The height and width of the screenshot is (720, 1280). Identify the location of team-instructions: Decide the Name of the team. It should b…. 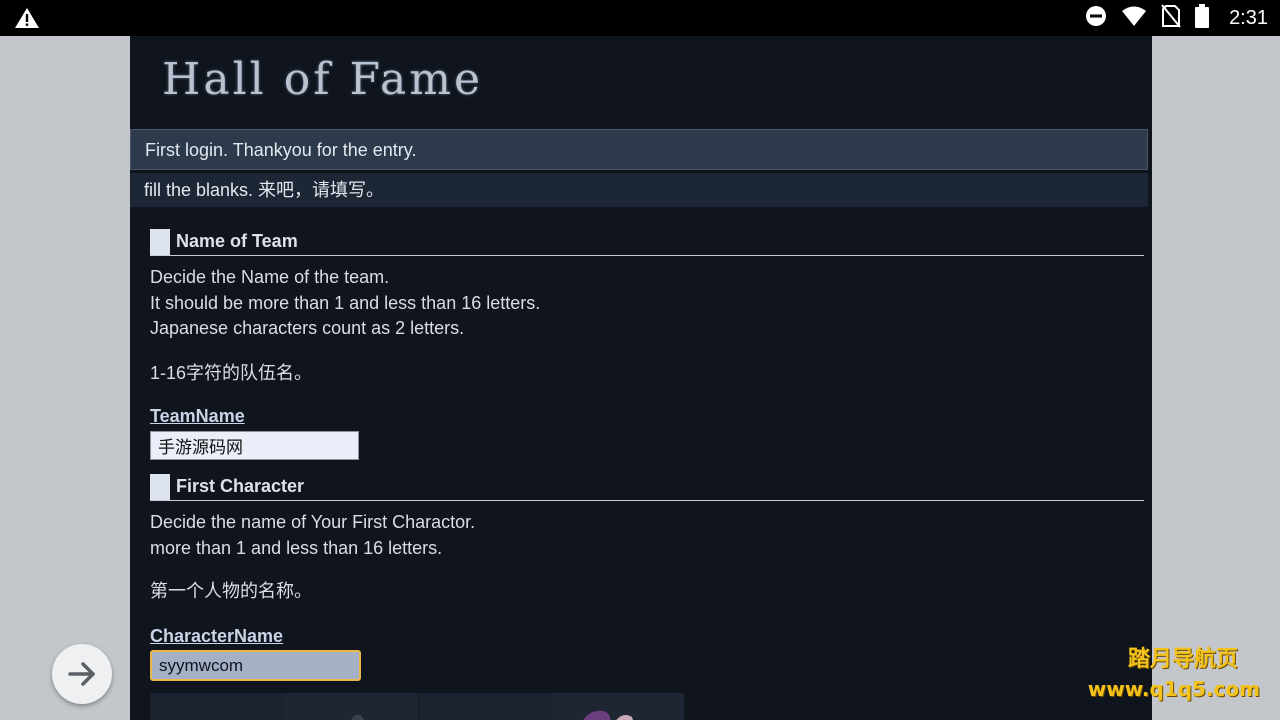
(345, 303).